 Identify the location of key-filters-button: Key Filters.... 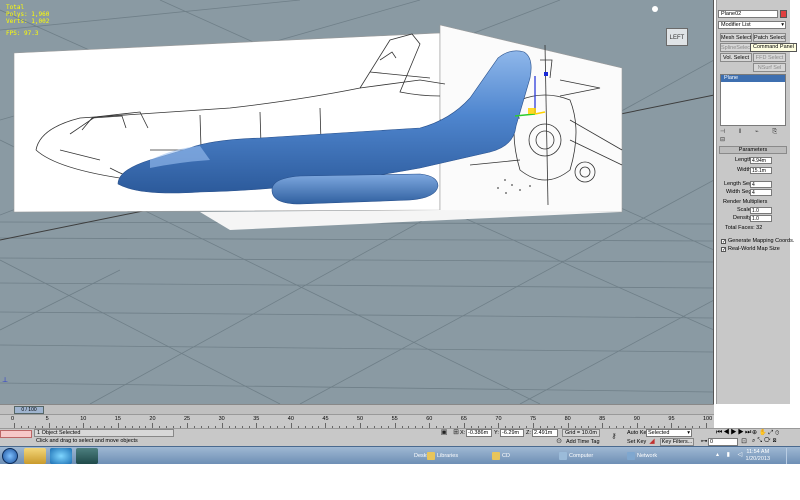
(677, 442).